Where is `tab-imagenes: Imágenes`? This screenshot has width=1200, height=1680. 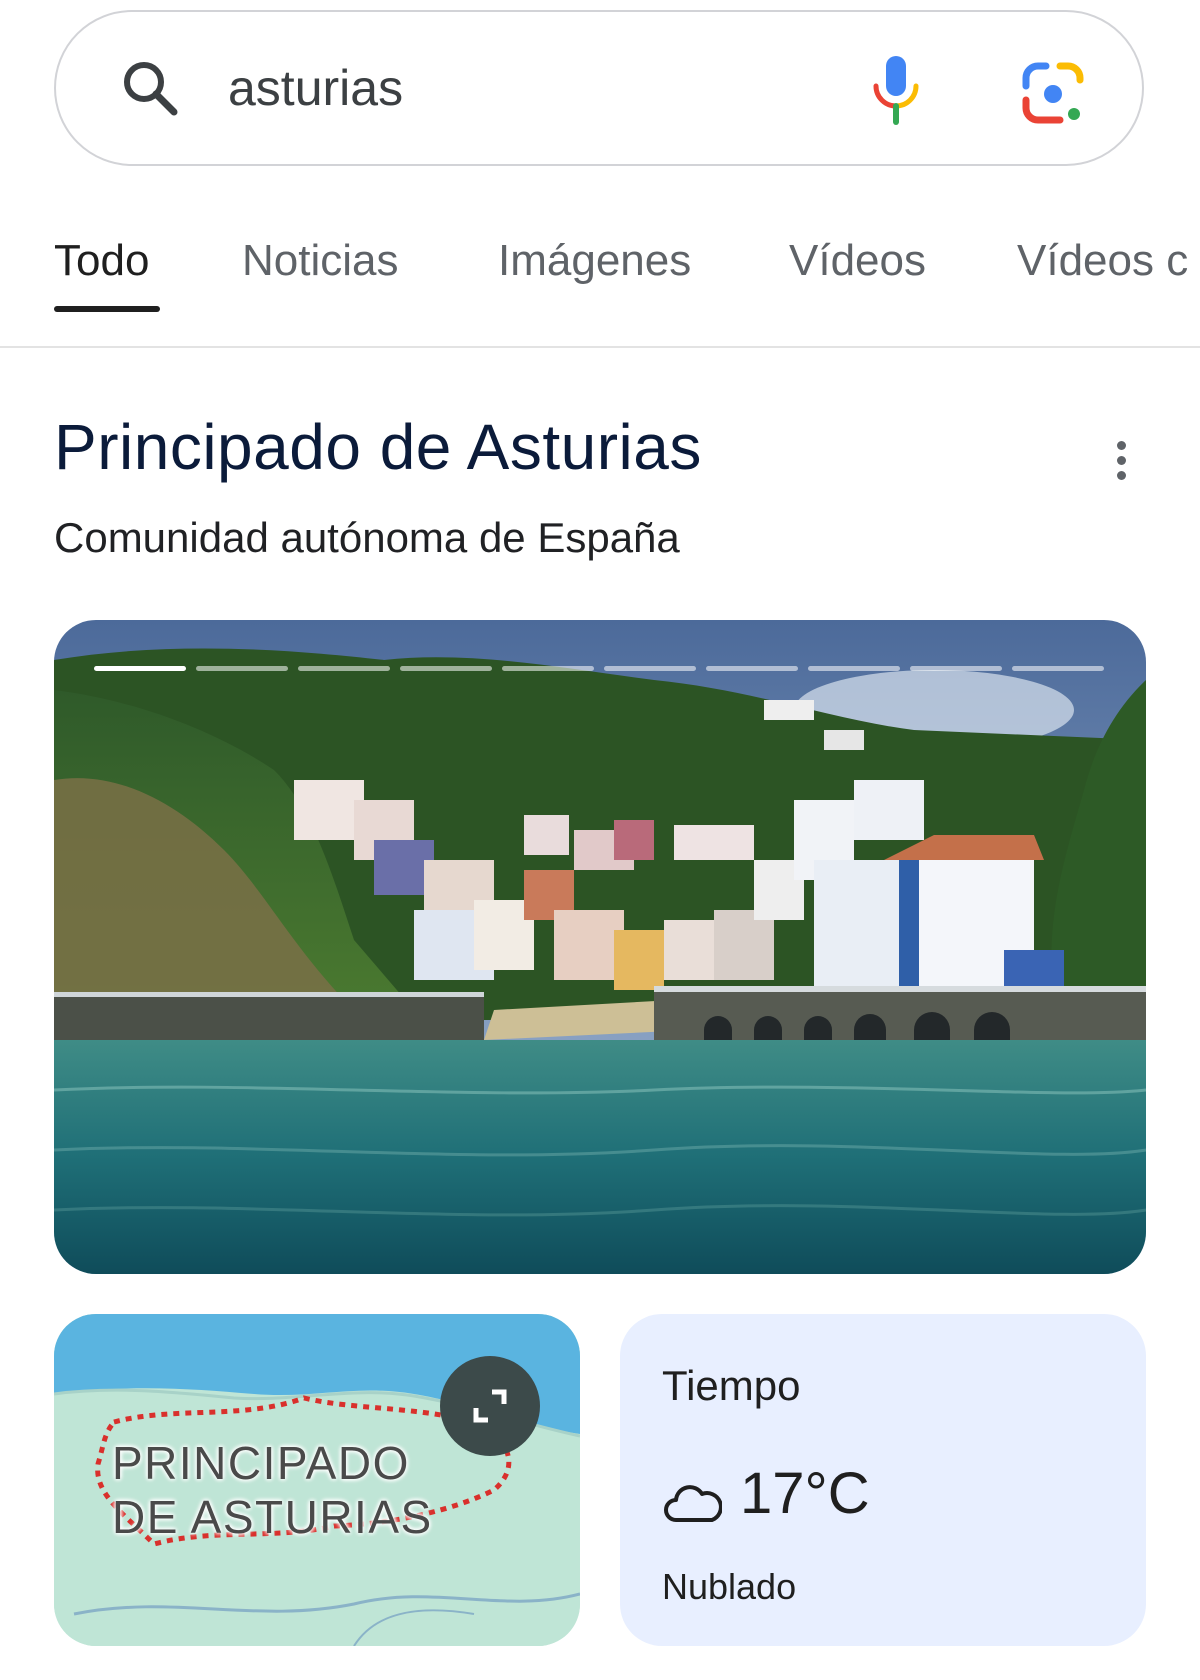 tab-imagenes: Imágenes is located at coordinates (594, 261).